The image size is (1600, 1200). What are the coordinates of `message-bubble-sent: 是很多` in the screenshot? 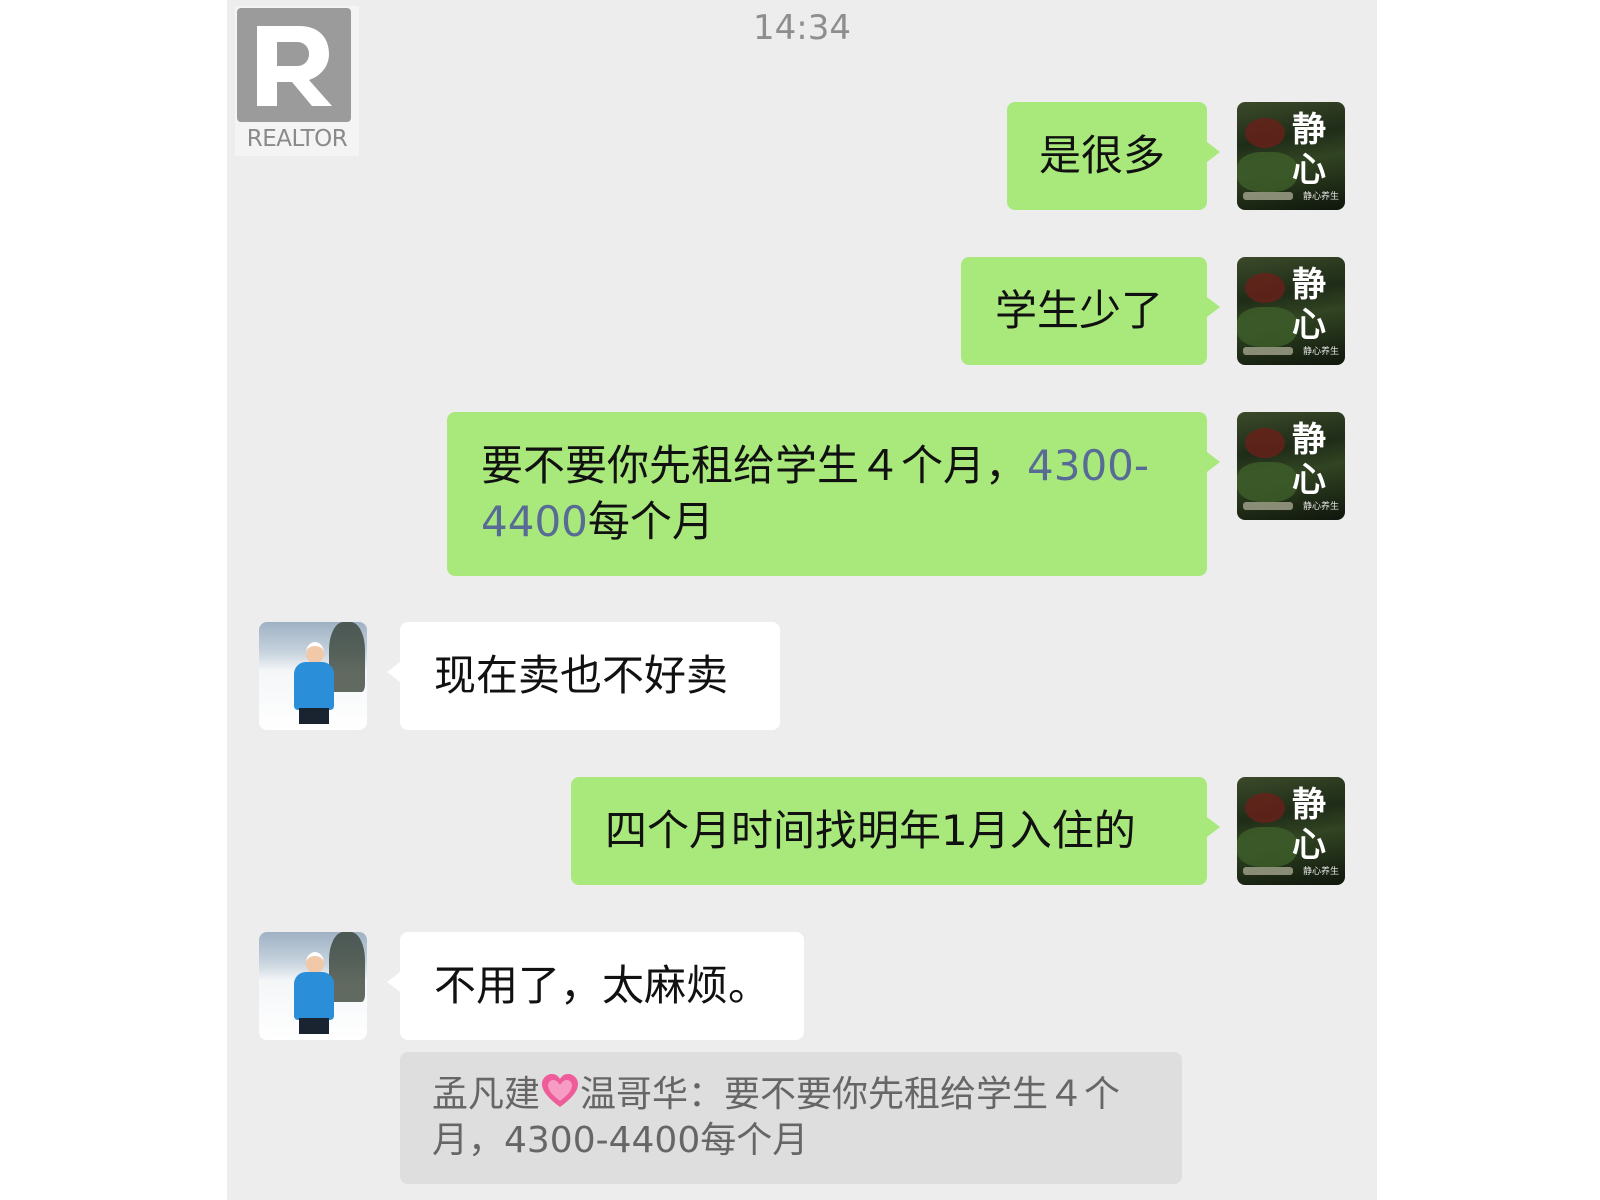 It's located at (1113, 156).